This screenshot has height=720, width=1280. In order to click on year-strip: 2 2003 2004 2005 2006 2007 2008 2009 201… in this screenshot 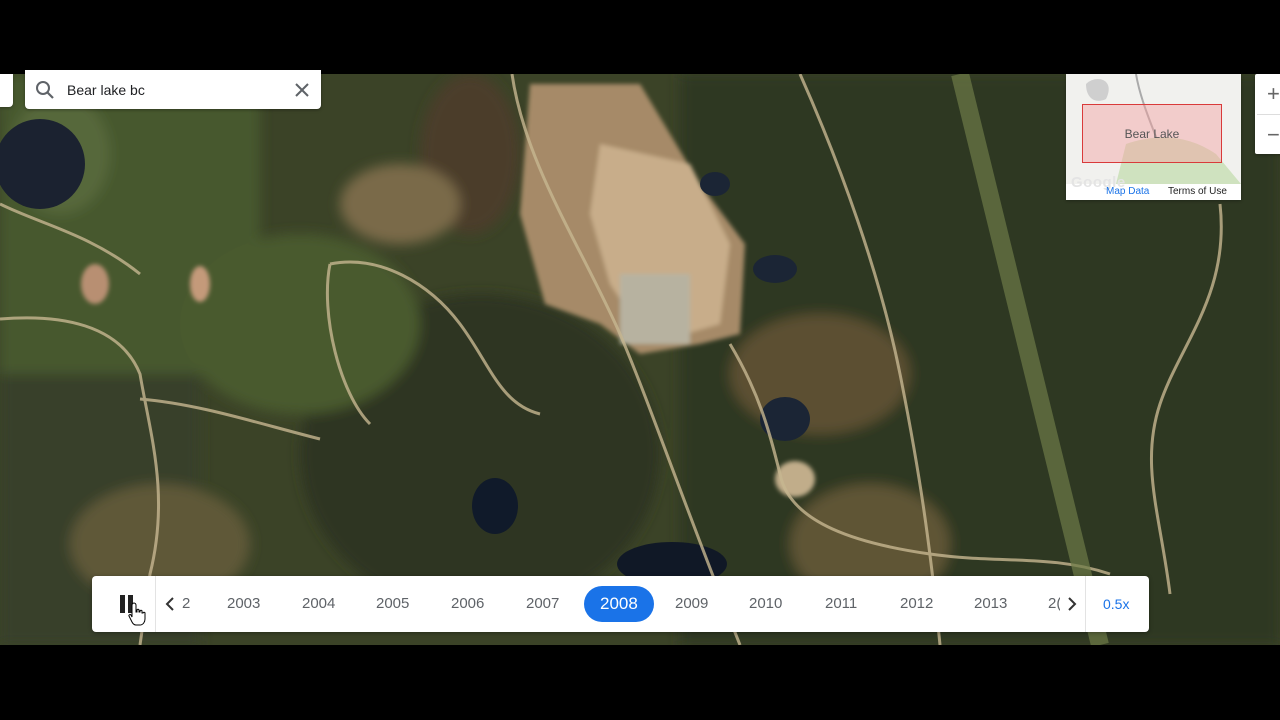, I will do `click(619, 604)`.